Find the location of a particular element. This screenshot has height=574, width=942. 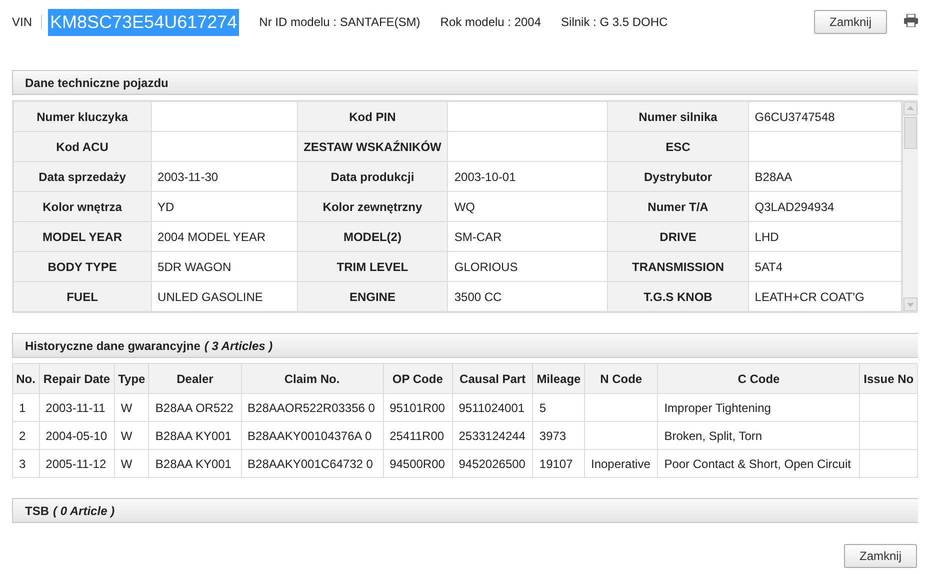

field-label: ENGINE is located at coordinates (372, 297).